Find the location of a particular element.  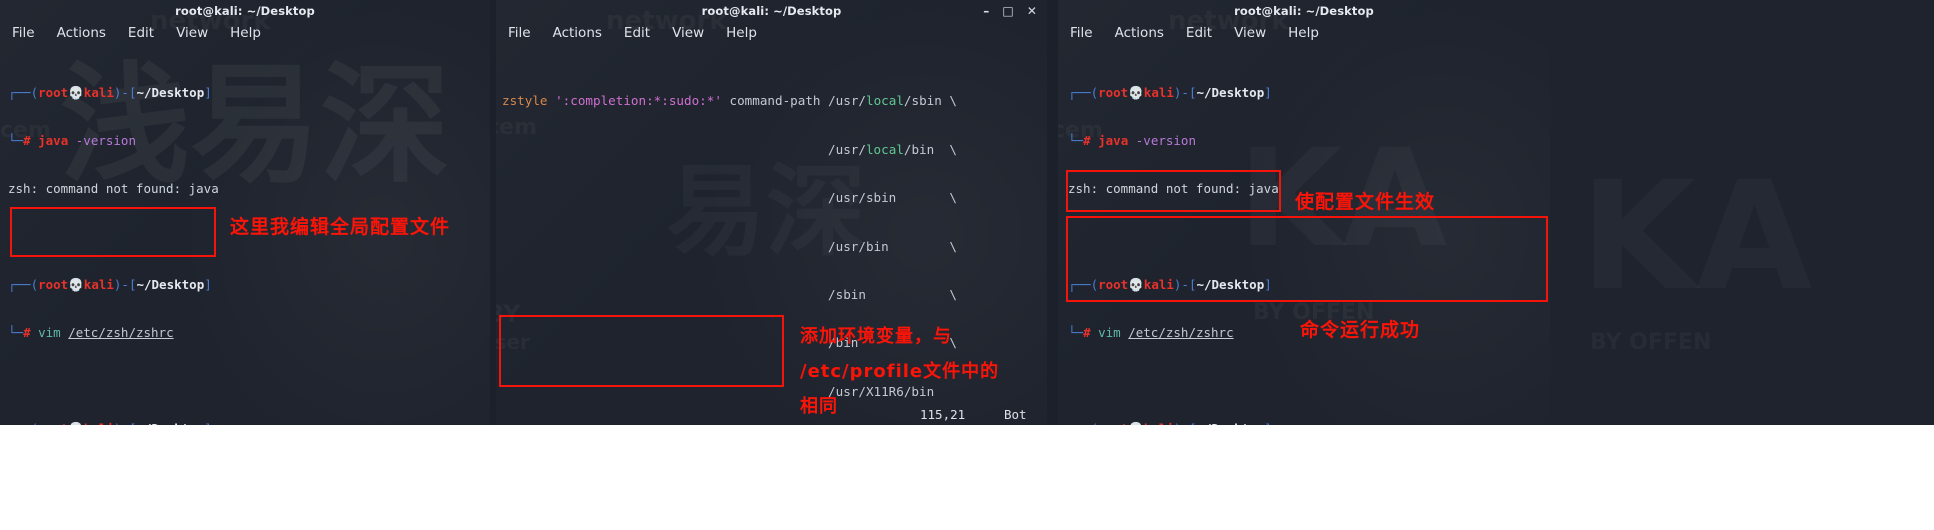

window-controls-middle: – □ ✕ is located at coordinates (1010, 11).